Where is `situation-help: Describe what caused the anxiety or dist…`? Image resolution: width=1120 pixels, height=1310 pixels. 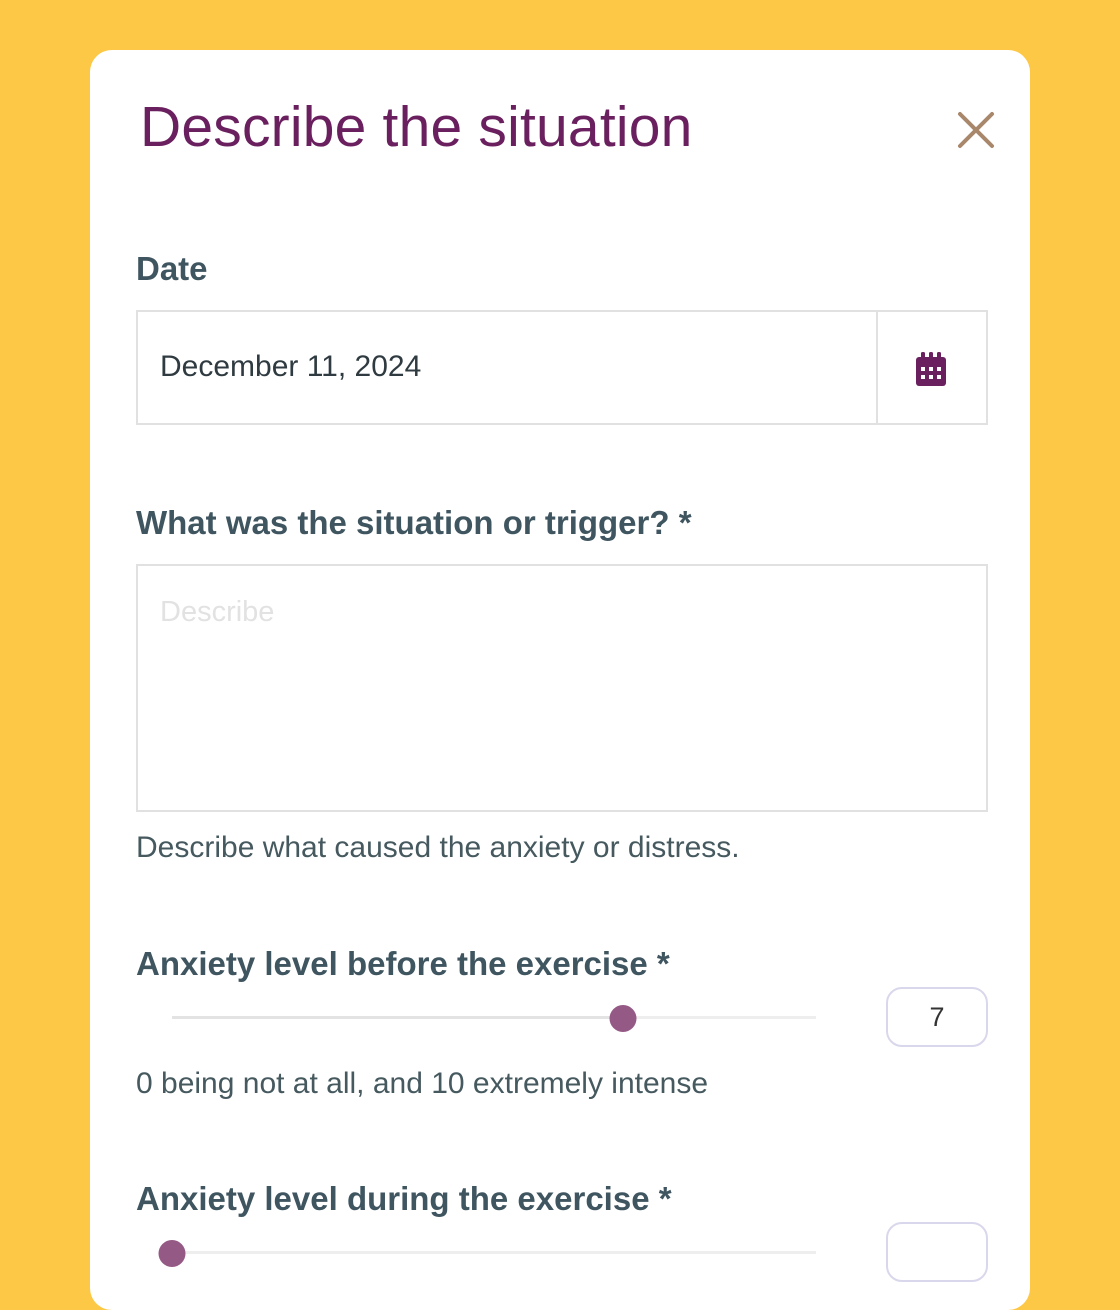 situation-help: Describe what caused the anxiety or dist… is located at coordinates (438, 847).